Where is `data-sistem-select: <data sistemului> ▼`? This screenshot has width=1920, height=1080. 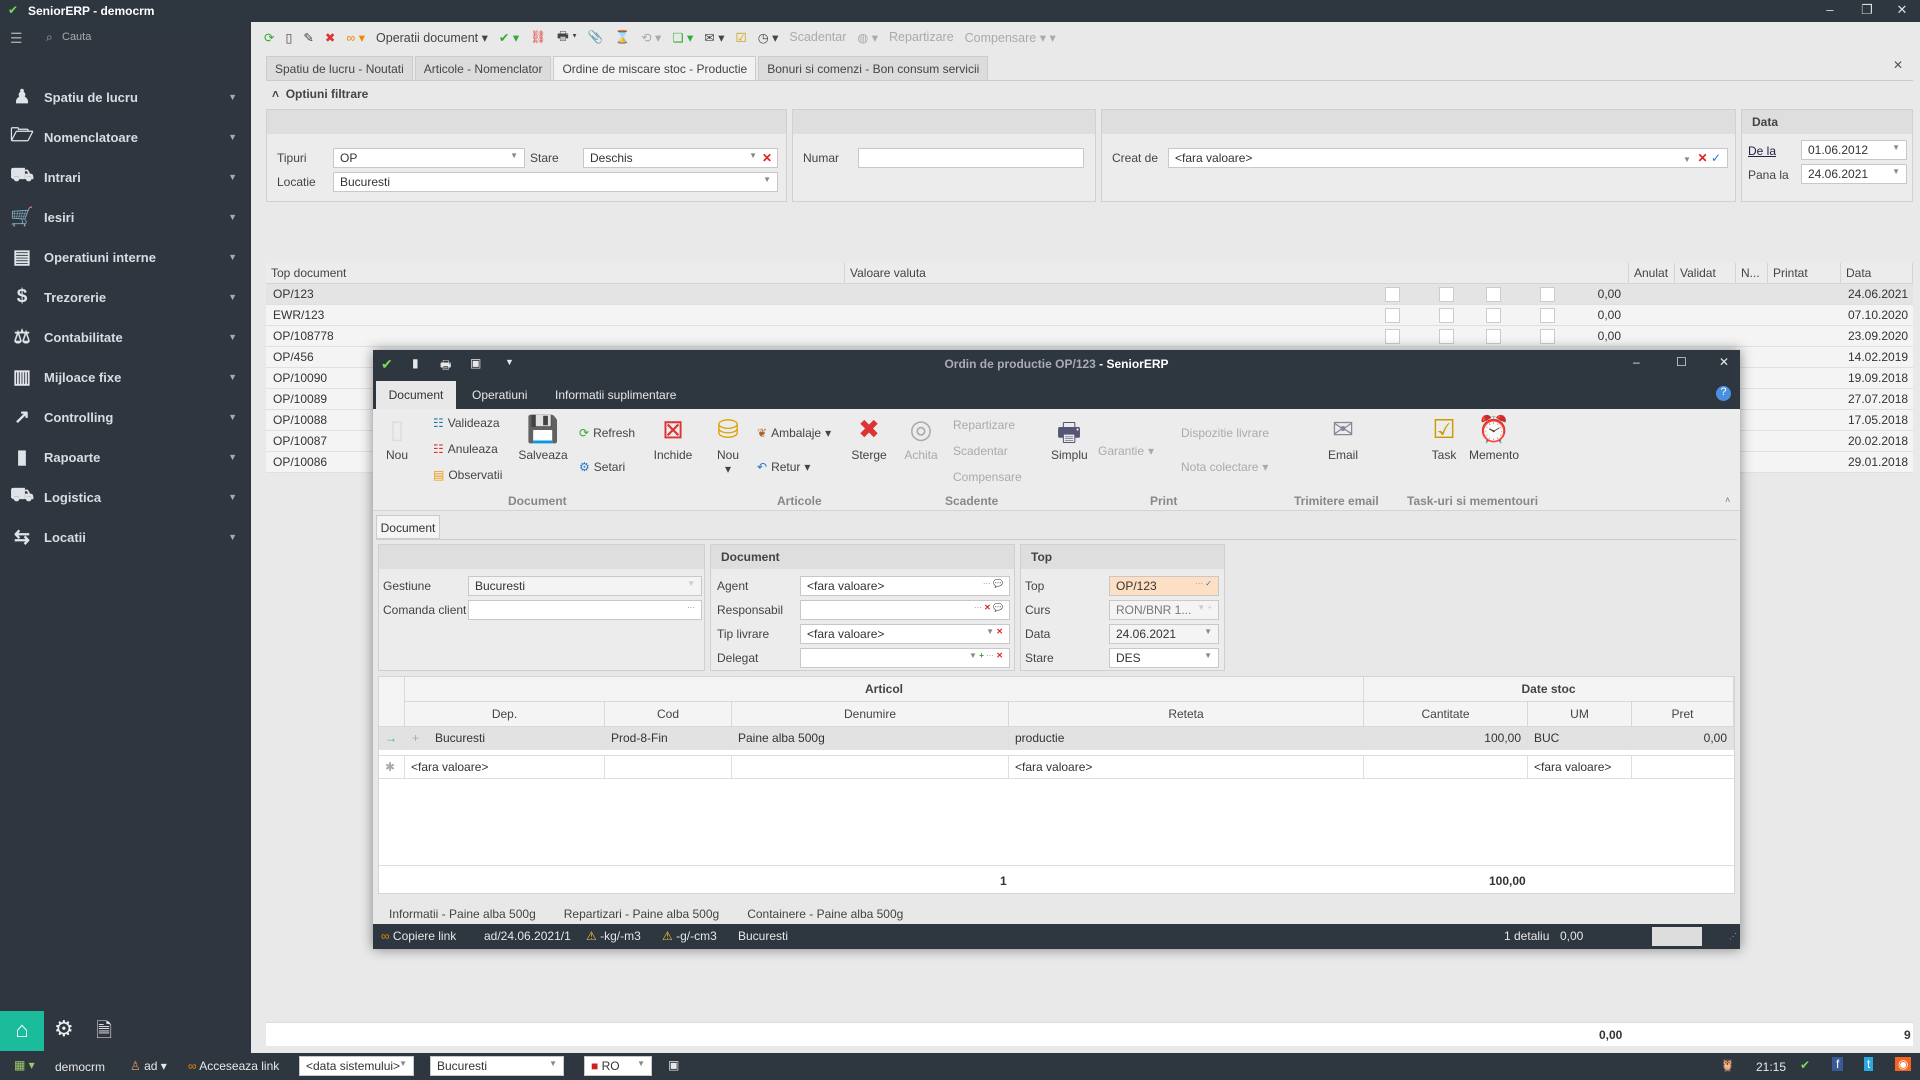 data-sistem-select: <data sistemului> ▼ is located at coordinates (356, 1066).